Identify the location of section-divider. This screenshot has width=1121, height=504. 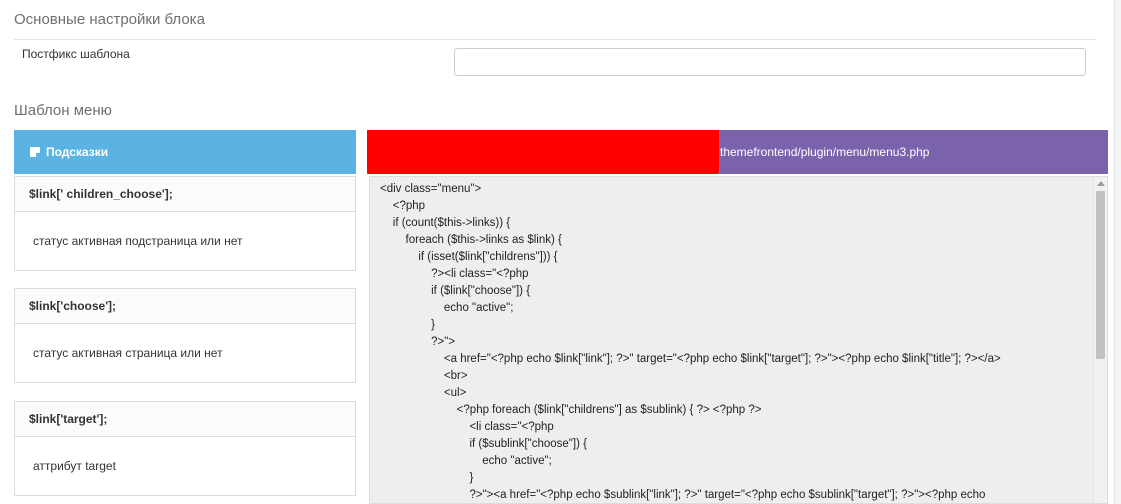
(555, 39).